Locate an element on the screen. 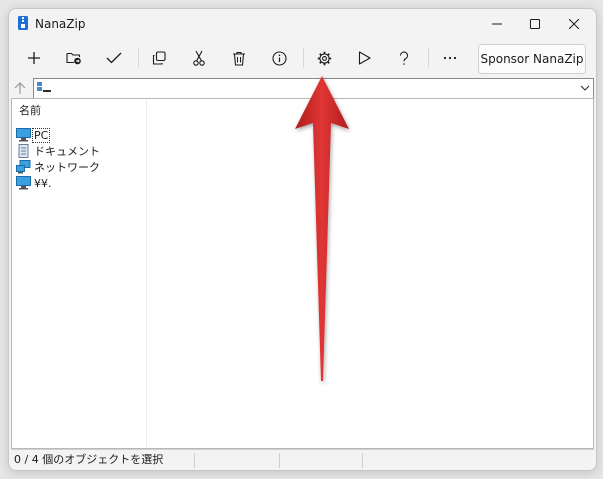  delete-button is located at coordinates (239, 58).